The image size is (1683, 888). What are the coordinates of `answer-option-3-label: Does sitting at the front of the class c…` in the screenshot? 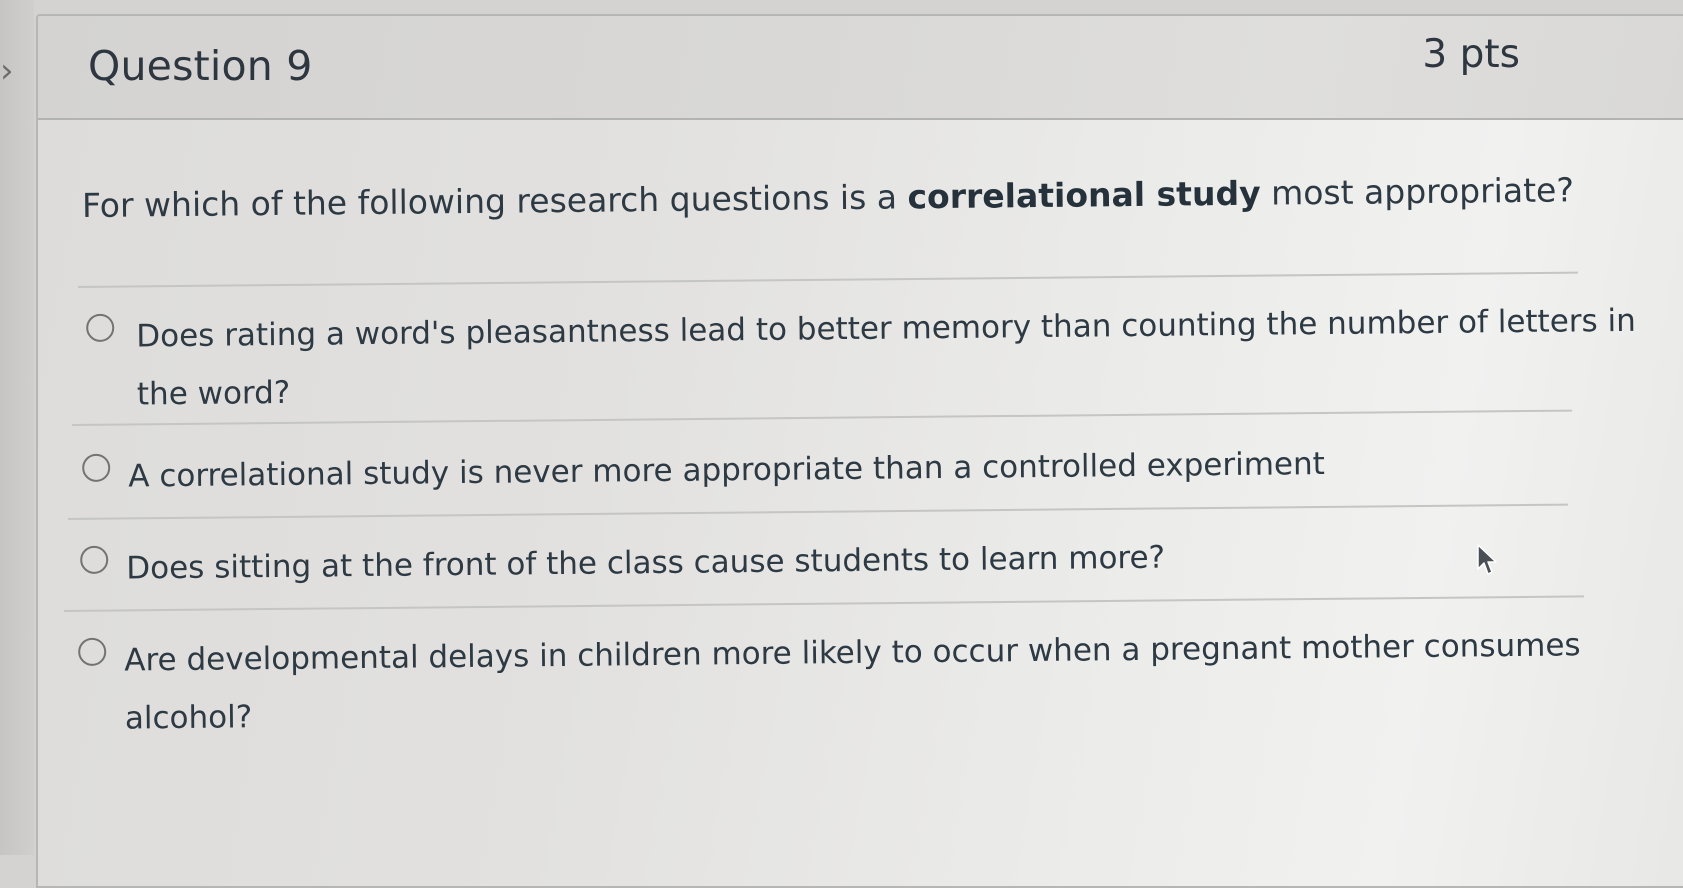 It's located at (645, 563).